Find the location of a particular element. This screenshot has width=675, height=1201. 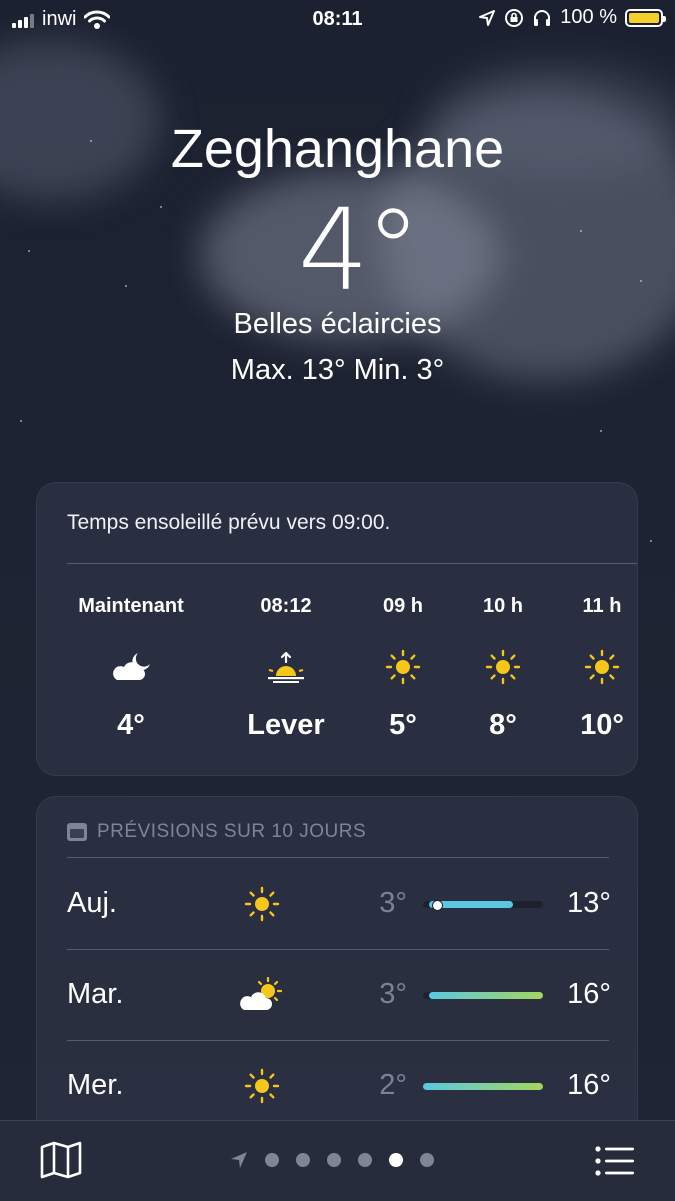

high-low-temperatures: Max. 13° Min. 3° is located at coordinates (337, 370).